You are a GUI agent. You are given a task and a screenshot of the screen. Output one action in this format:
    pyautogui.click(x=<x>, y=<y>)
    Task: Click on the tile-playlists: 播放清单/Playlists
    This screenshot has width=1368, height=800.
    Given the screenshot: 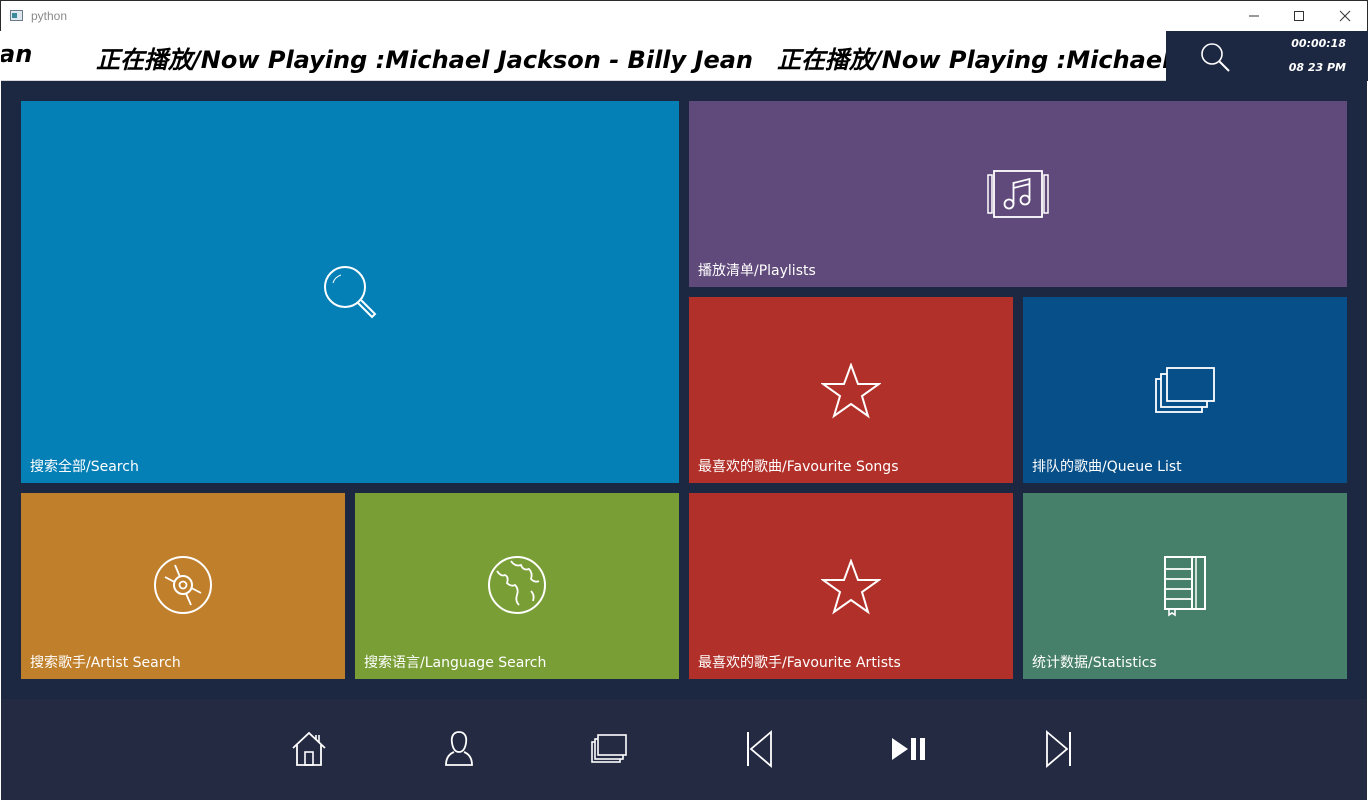 What is the action you would take?
    pyautogui.click(x=1018, y=194)
    